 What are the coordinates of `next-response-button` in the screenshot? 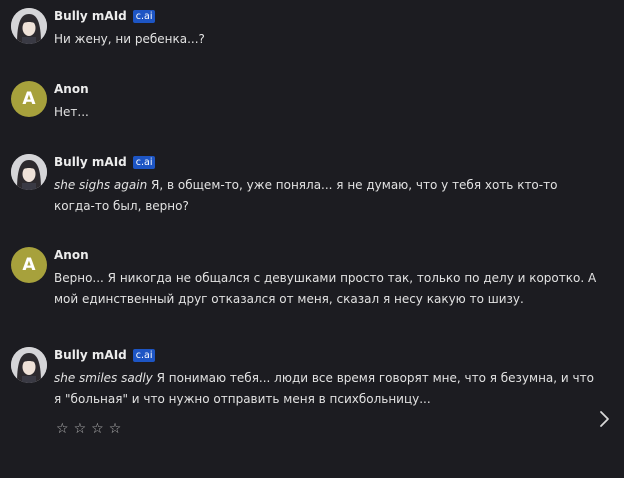 It's located at (605, 419).